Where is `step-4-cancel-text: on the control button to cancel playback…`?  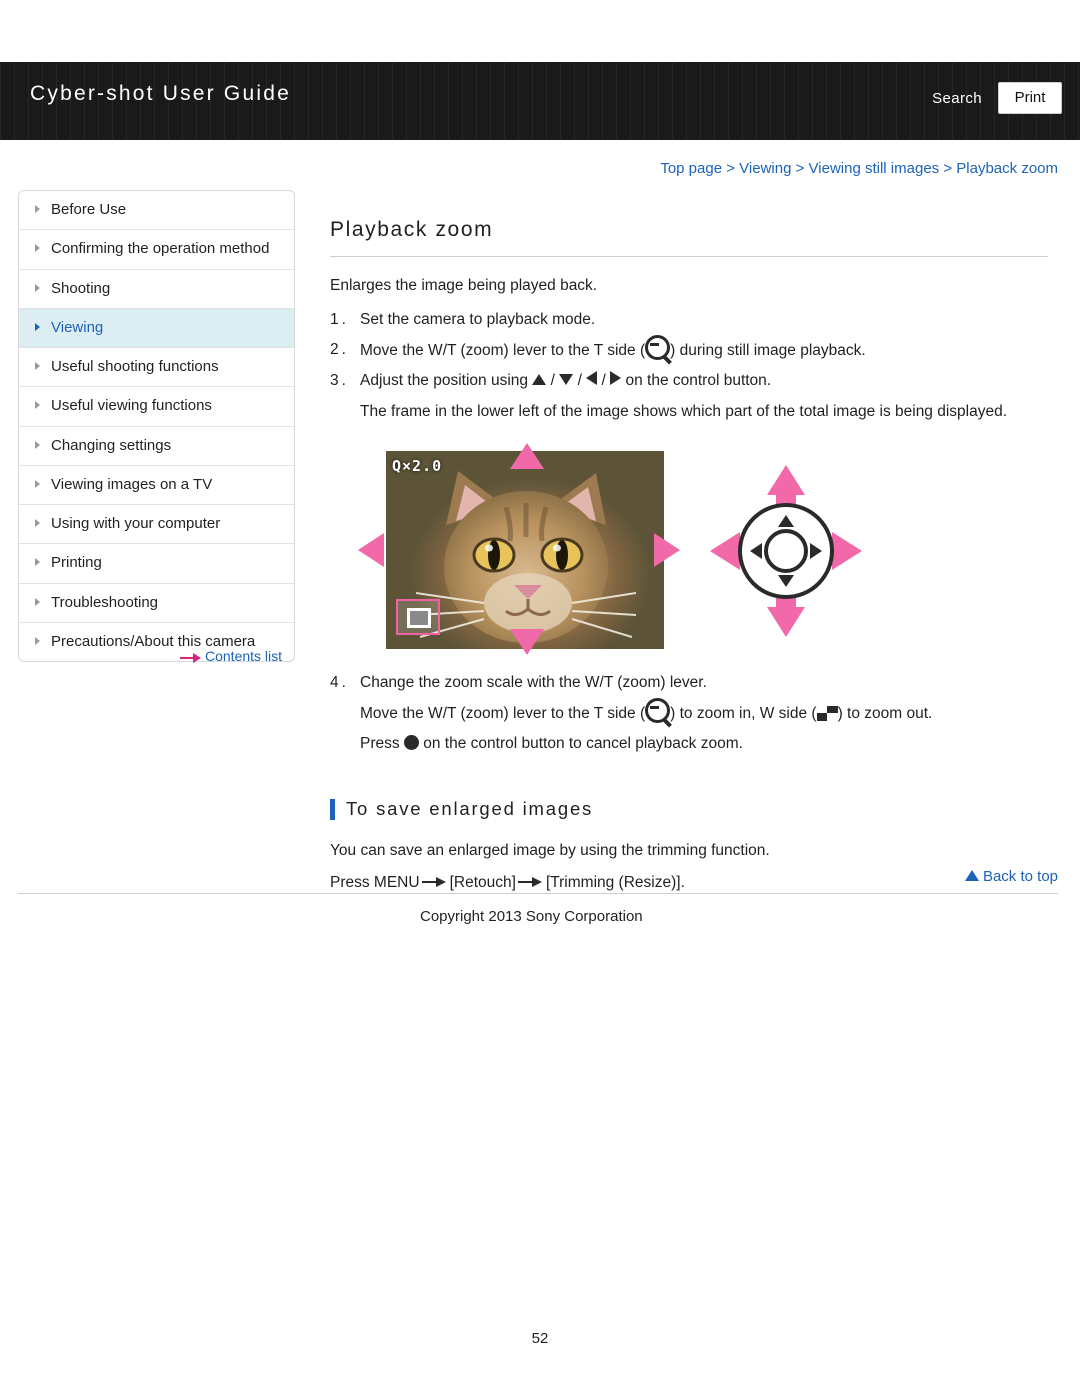 step-4-cancel-text: on the control button to cancel playback… is located at coordinates (583, 744).